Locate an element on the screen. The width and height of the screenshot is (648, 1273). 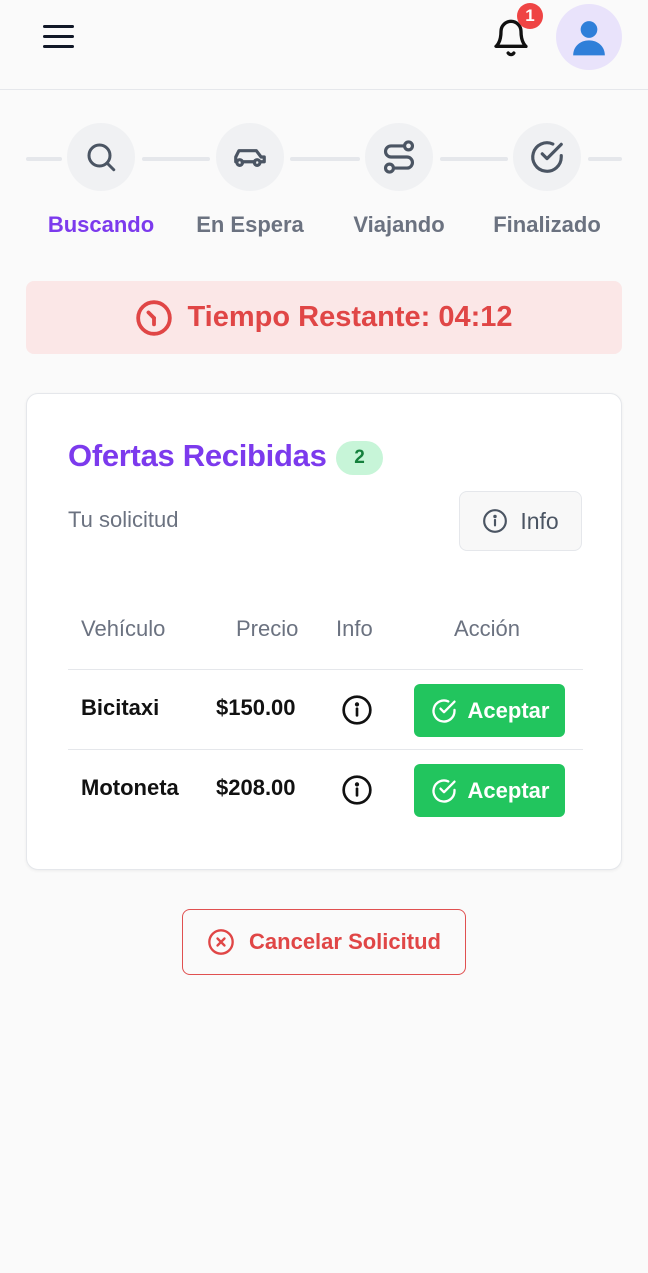
vehicle-name: Bicitaxi is located at coordinates (120, 707).